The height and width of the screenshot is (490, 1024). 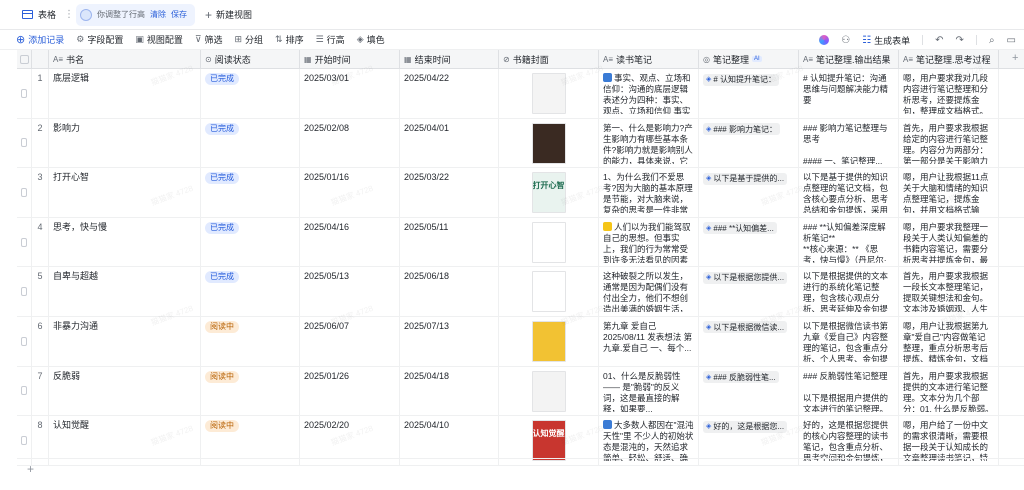 I want to click on ai-output-chip: ◈ ### 影响力笔记：, so click(x=741, y=129).